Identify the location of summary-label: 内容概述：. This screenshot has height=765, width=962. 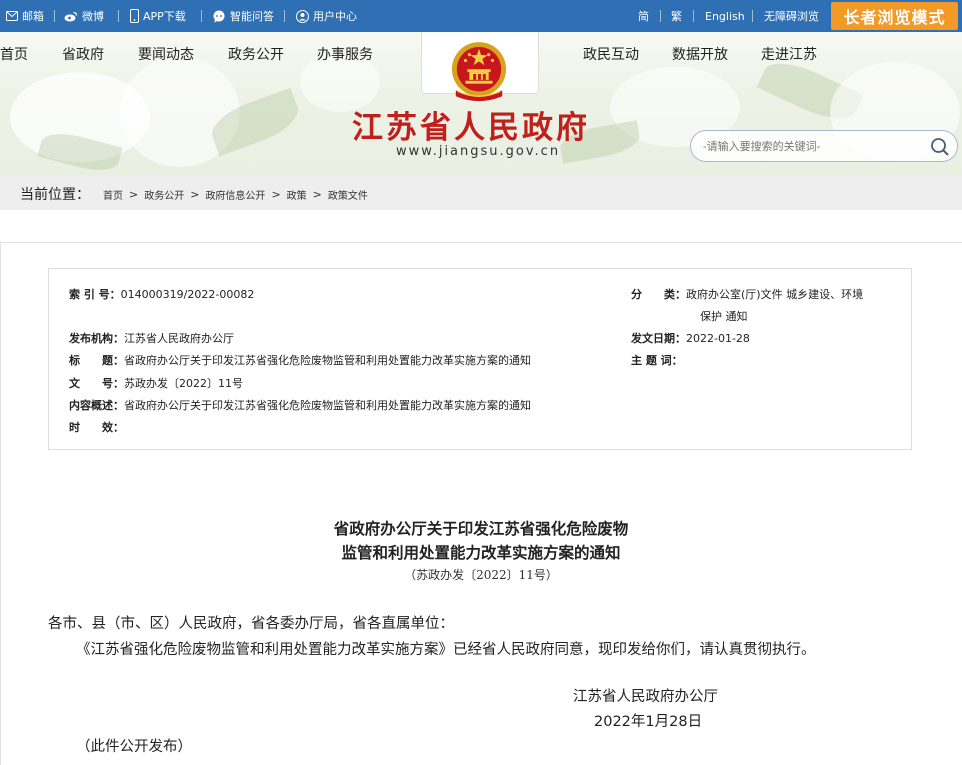
(96, 405).